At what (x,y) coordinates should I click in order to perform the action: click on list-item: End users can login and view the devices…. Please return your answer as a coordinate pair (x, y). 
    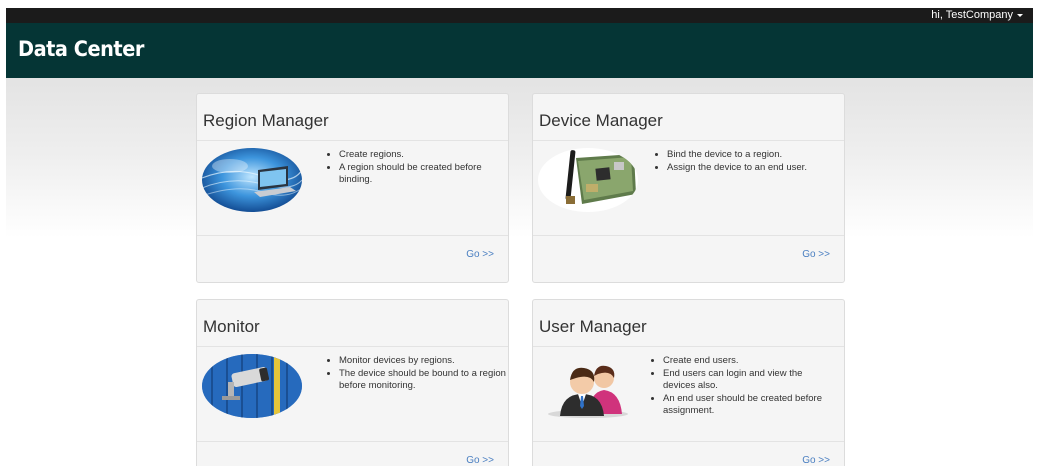
    Looking at the image, I should click on (748, 380).